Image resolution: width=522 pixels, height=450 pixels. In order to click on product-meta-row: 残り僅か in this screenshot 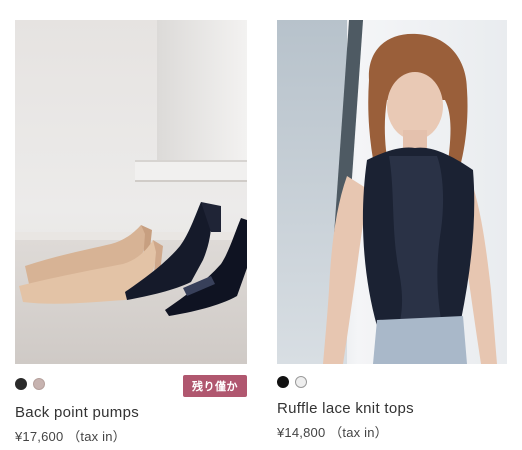, I will do `click(131, 388)`.